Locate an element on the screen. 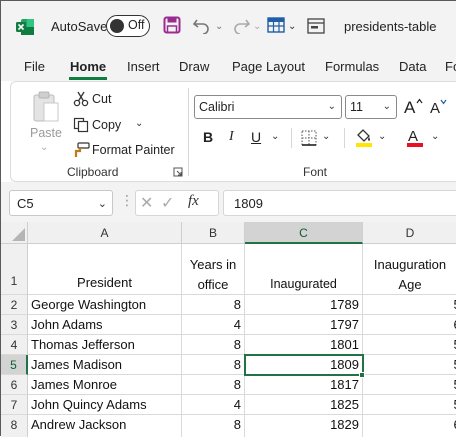 The width and height of the screenshot is (456, 437). cell-d2: 57 is located at coordinates (409, 305).